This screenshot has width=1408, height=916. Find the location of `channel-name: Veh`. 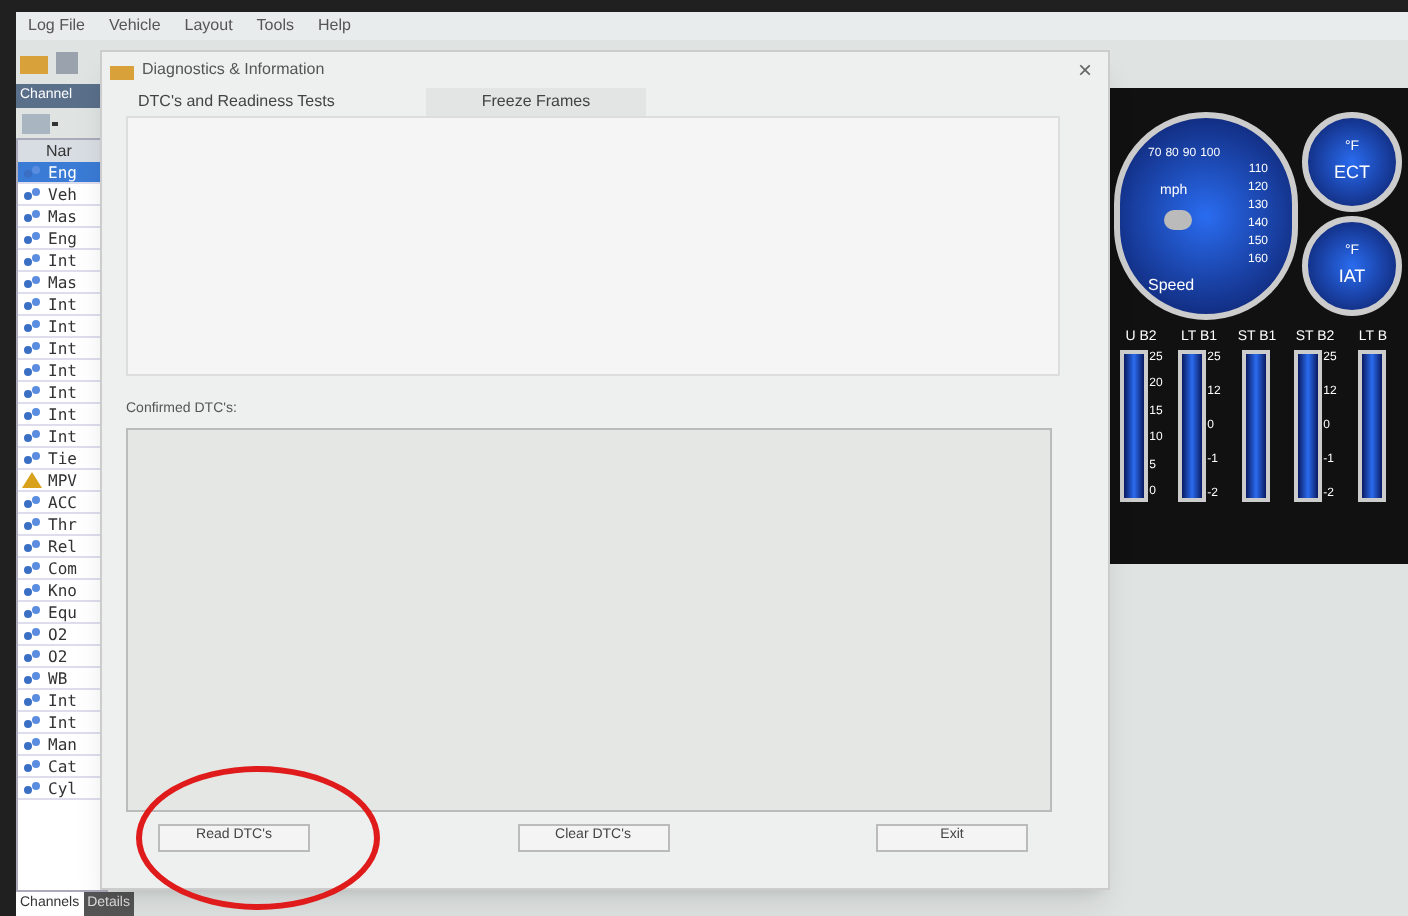

channel-name: Veh is located at coordinates (62, 194).